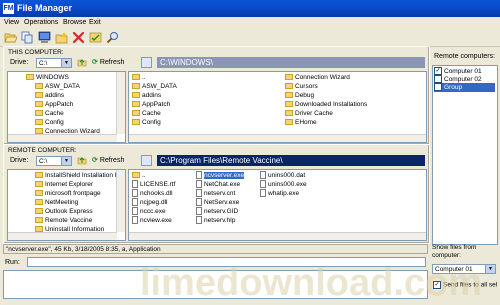 The width and height of the screenshot is (500, 305). What do you see at coordinates (291, 160) in the screenshot?
I see `remote-path-bar: C:\Program Files\Remote Vaccine\` at bounding box center [291, 160].